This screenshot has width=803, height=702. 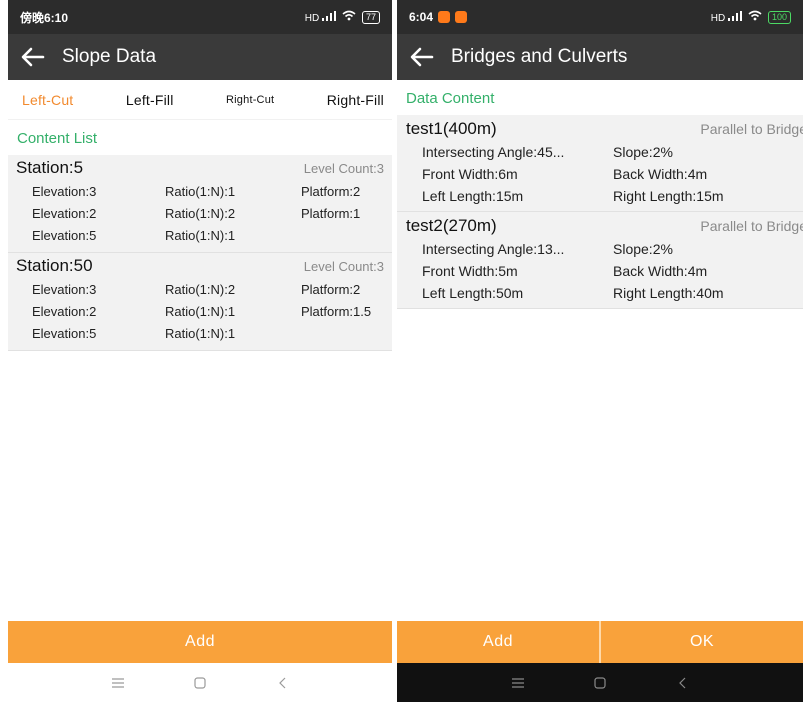 What do you see at coordinates (600, 152) in the screenshot?
I see `bridge-detail-row: Intersecting Angle:45... Slope:2%` at bounding box center [600, 152].